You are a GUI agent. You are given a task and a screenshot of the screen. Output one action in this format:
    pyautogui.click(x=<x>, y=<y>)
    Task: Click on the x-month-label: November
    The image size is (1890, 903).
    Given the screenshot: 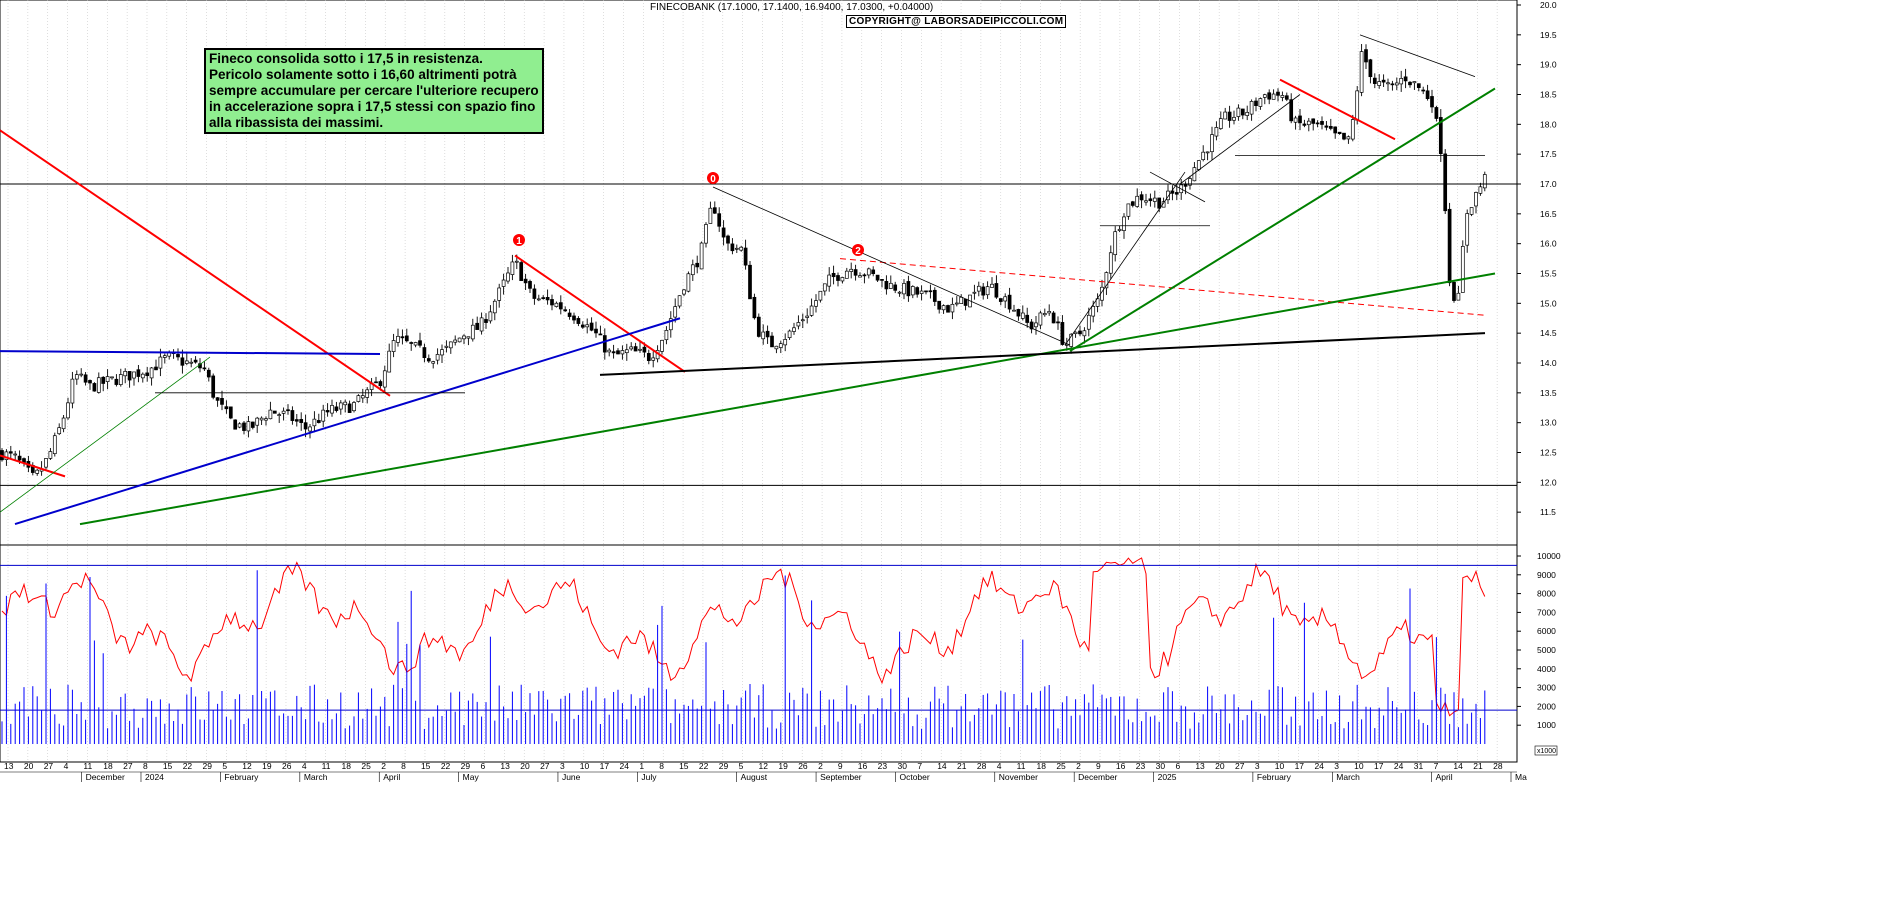 What is the action you would take?
    pyautogui.click(x=1018, y=777)
    